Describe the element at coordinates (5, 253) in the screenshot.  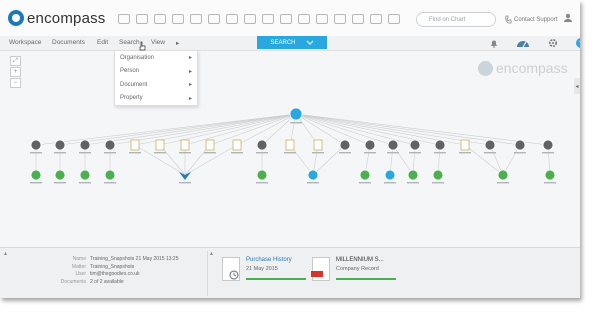
I see `collapse-icon: ▴` at that location.